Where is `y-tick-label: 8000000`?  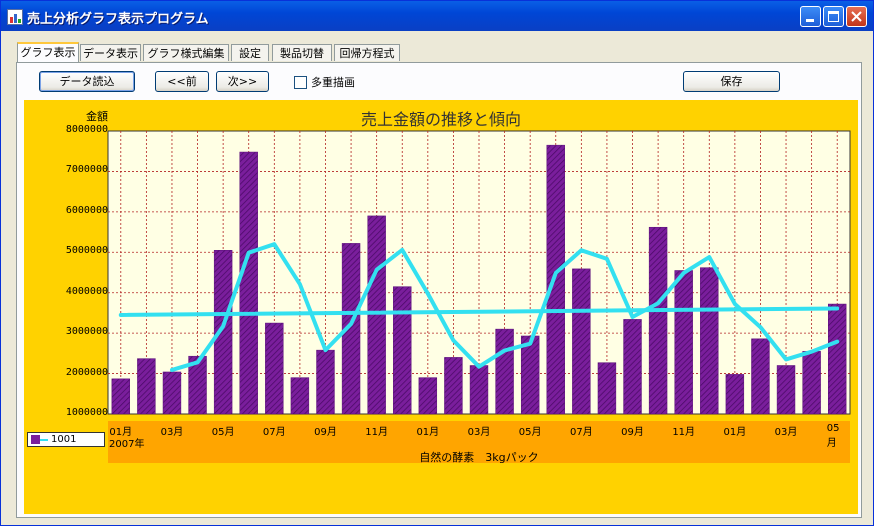 y-tick-label: 8000000 is located at coordinates (86, 129).